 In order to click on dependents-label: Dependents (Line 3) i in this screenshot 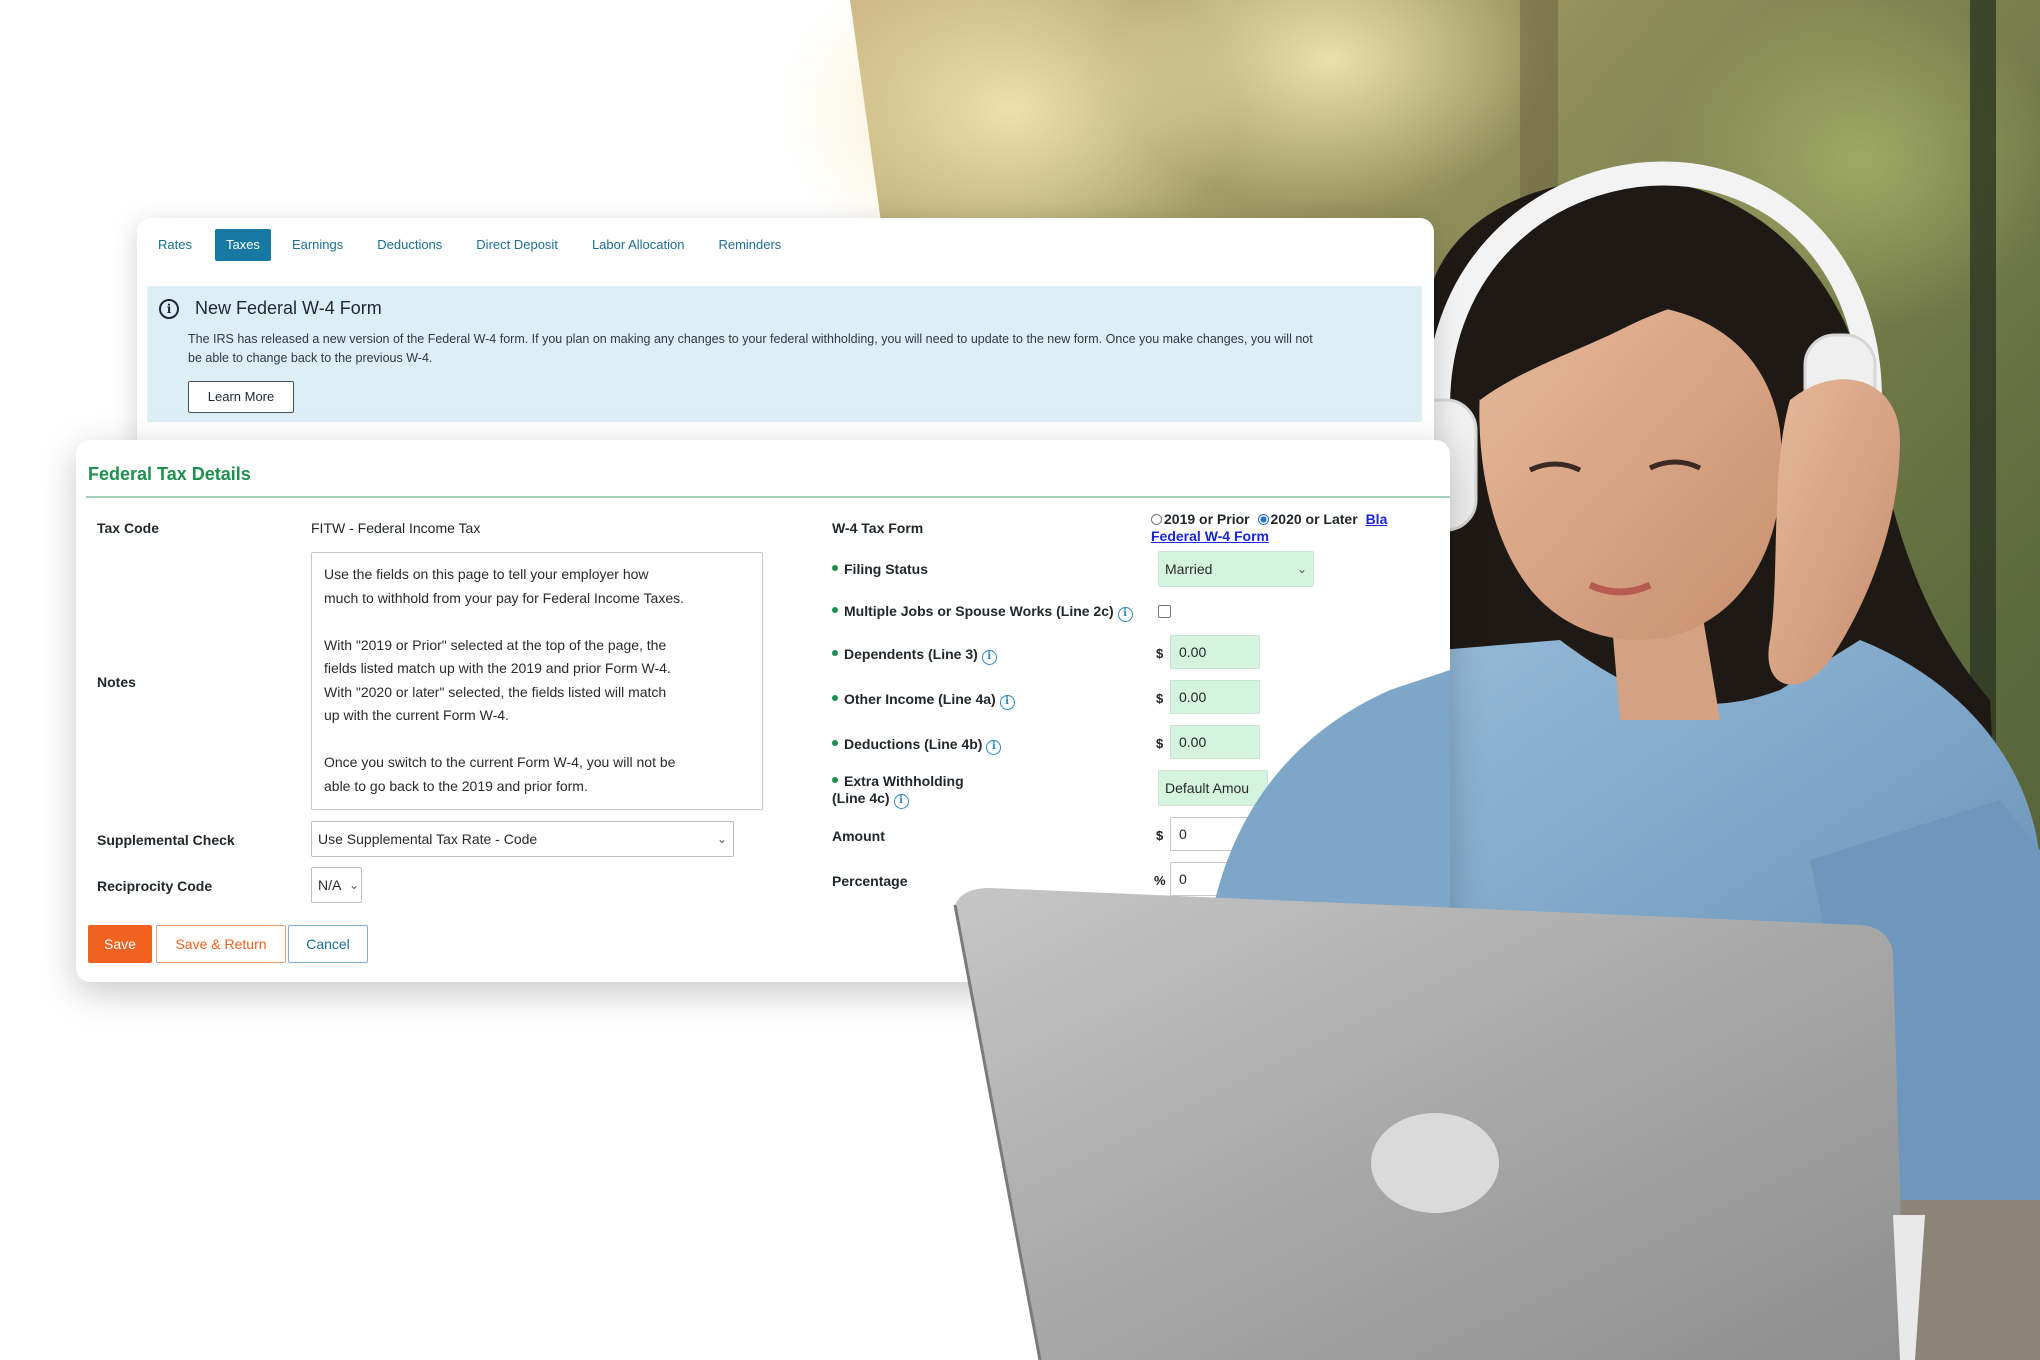, I will do `click(914, 655)`.